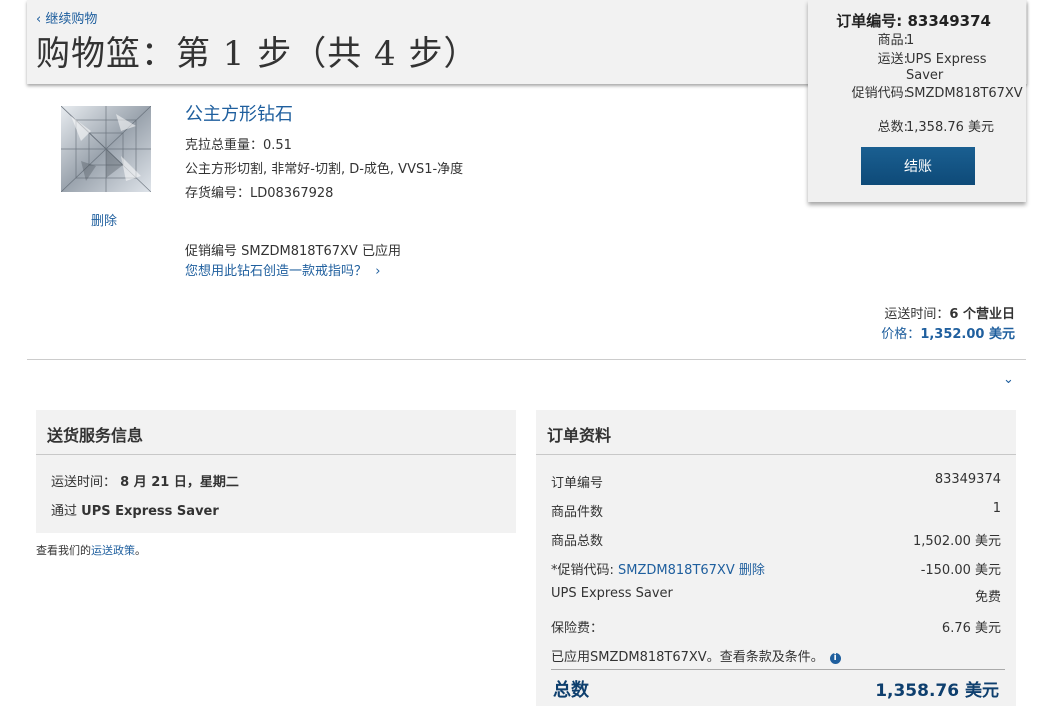  I want to click on order-total-label: 总数, so click(571, 690).